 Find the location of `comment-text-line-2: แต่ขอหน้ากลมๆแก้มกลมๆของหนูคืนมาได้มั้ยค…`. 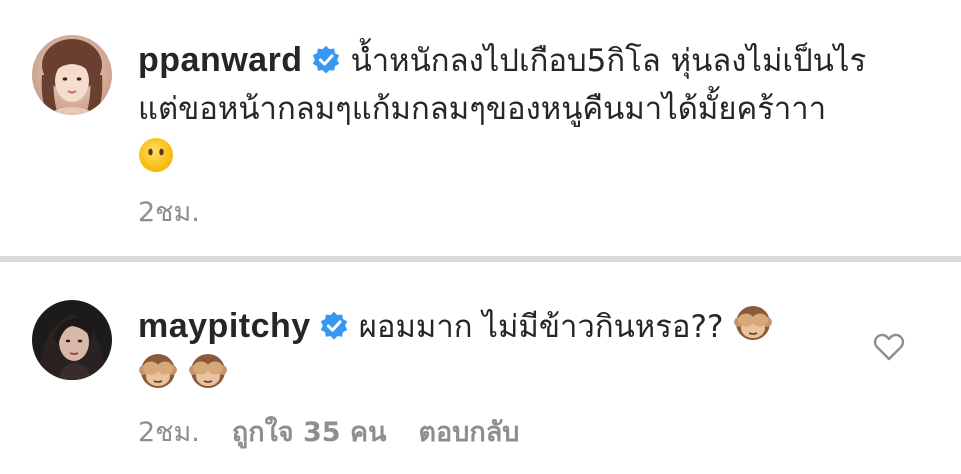

comment-text-line-2: แต่ขอหน้ากลมๆแก้มกลมๆของหนูคืนมาได้มั้ยค… is located at coordinates (482, 109).